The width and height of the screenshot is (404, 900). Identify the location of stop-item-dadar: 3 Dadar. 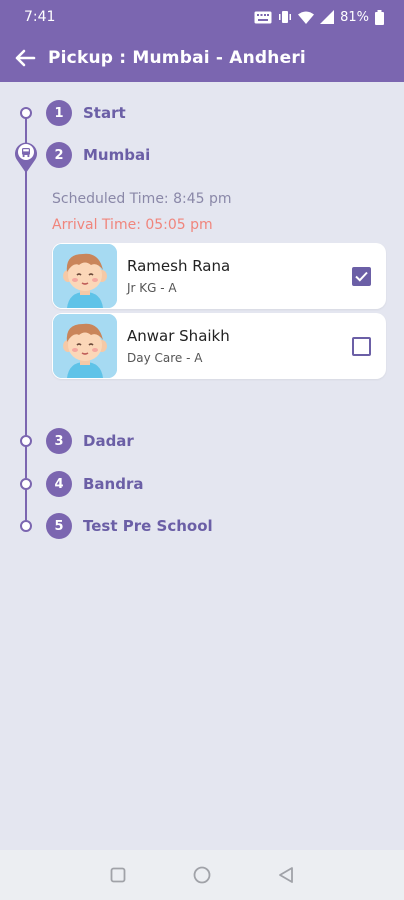
(90, 441).